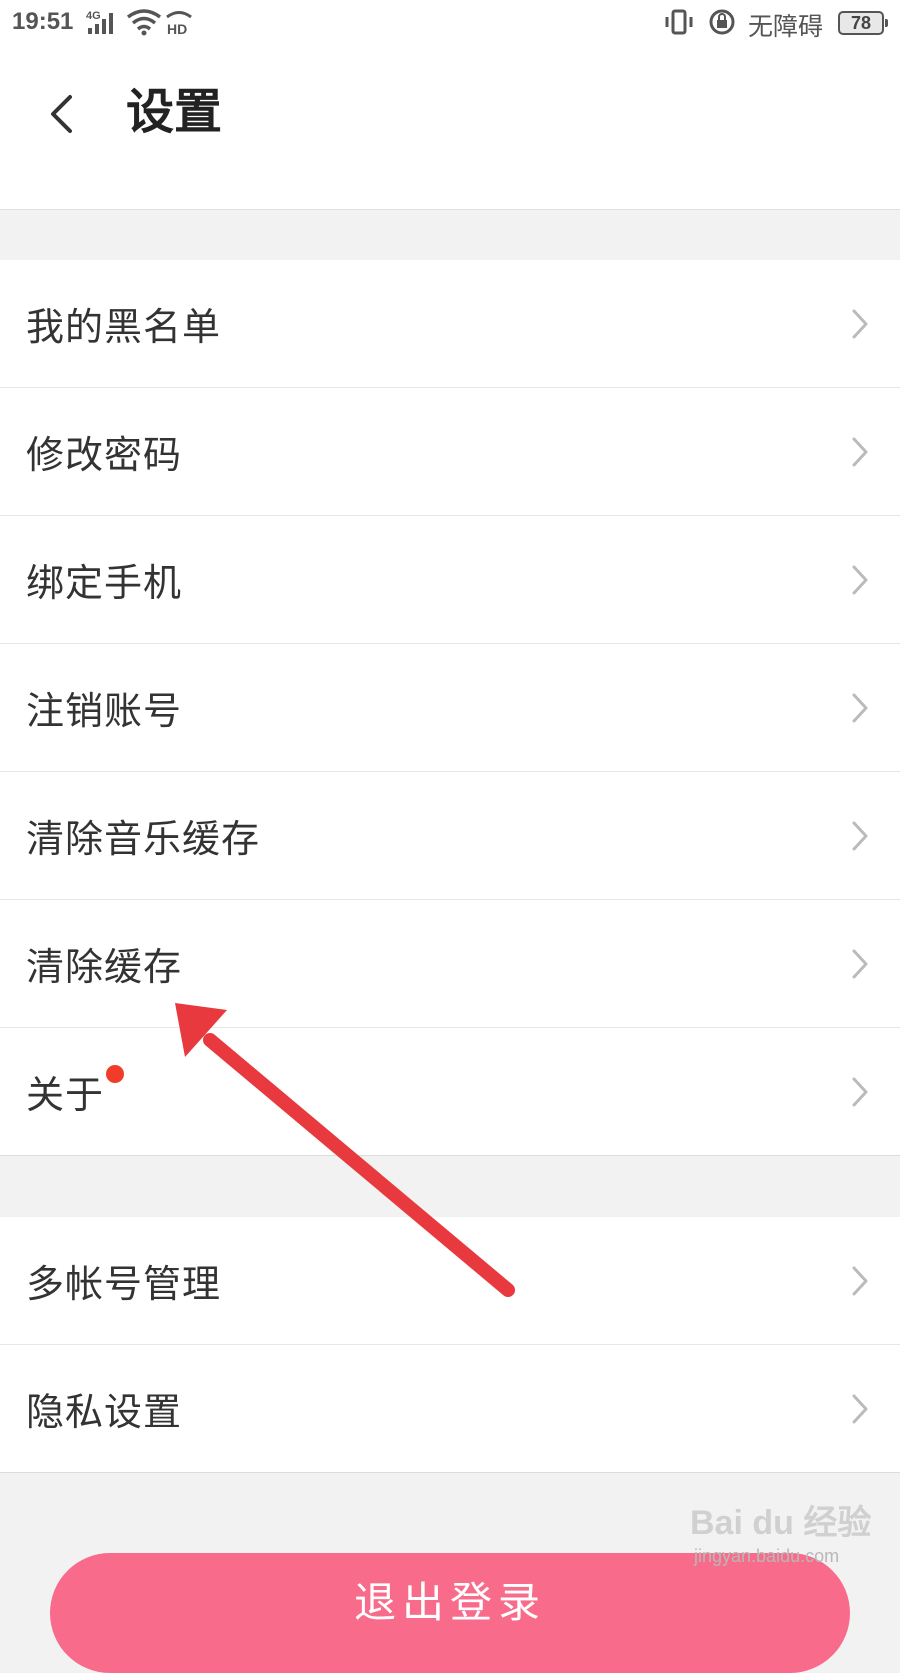 This screenshot has height=1673, width=900. I want to click on row-label: 关于, so click(75, 1091).